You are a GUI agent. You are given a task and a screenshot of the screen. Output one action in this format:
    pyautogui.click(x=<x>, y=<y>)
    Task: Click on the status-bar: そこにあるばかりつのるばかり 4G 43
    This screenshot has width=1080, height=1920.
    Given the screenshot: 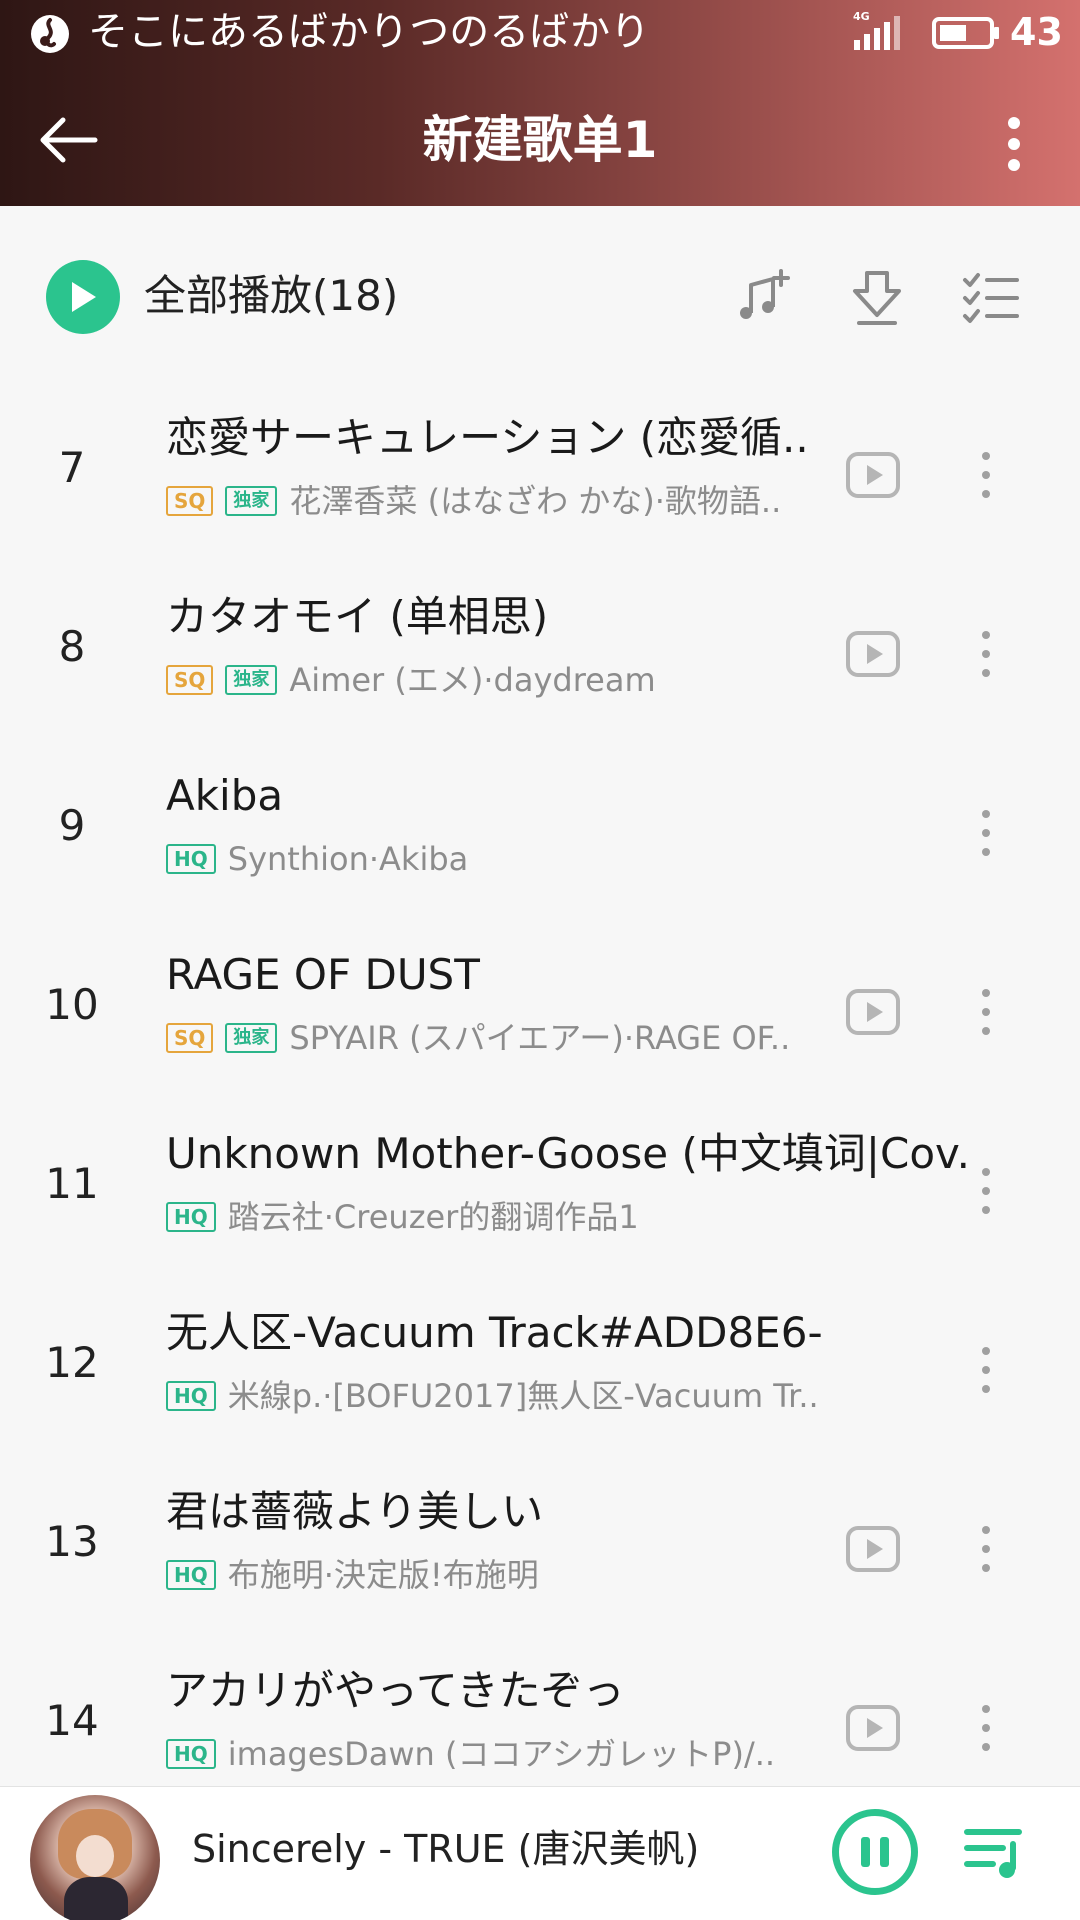 What is the action you would take?
    pyautogui.click(x=540, y=32)
    